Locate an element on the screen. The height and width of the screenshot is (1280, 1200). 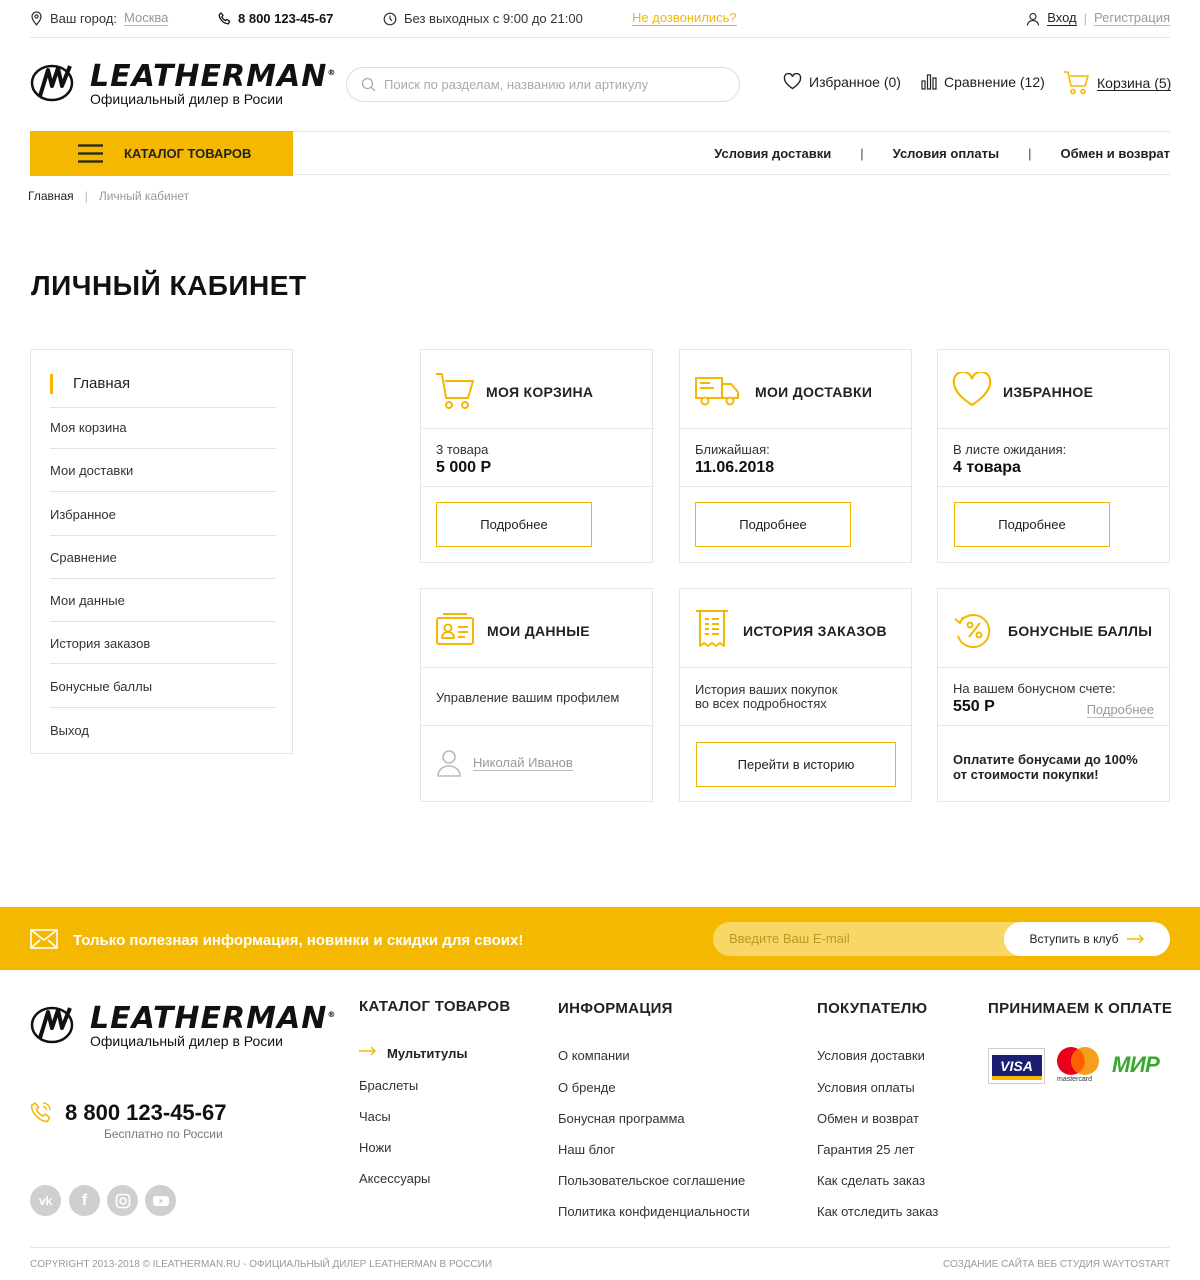
footer-catalog-knives: Ножи is located at coordinates (375, 1147).